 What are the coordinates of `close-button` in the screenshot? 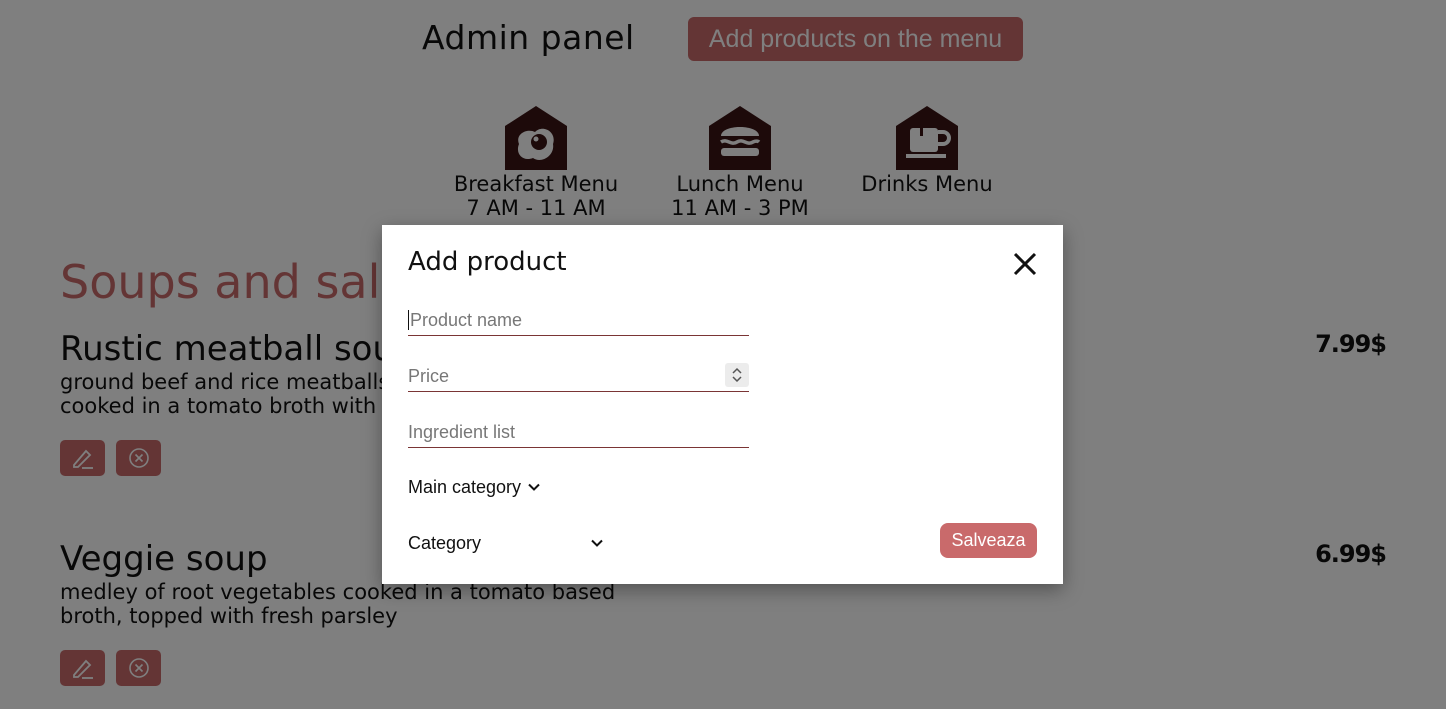 It's located at (1025, 264).